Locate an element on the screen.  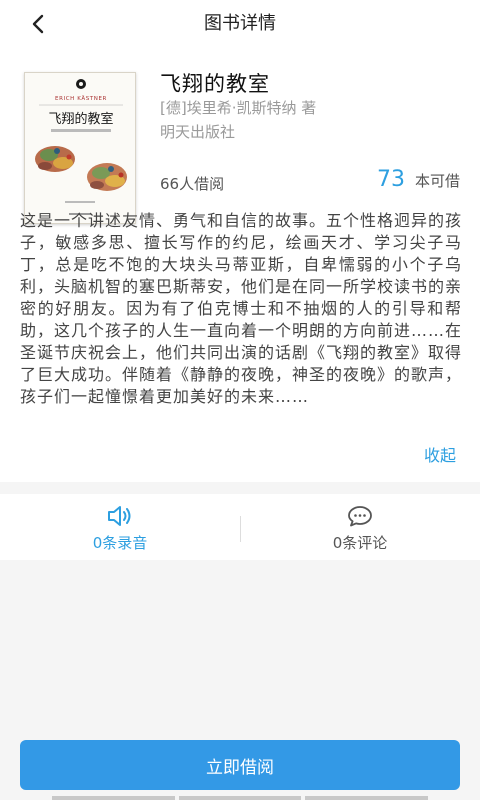
available-unit: 本可借 is located at coordinates (437, 181).